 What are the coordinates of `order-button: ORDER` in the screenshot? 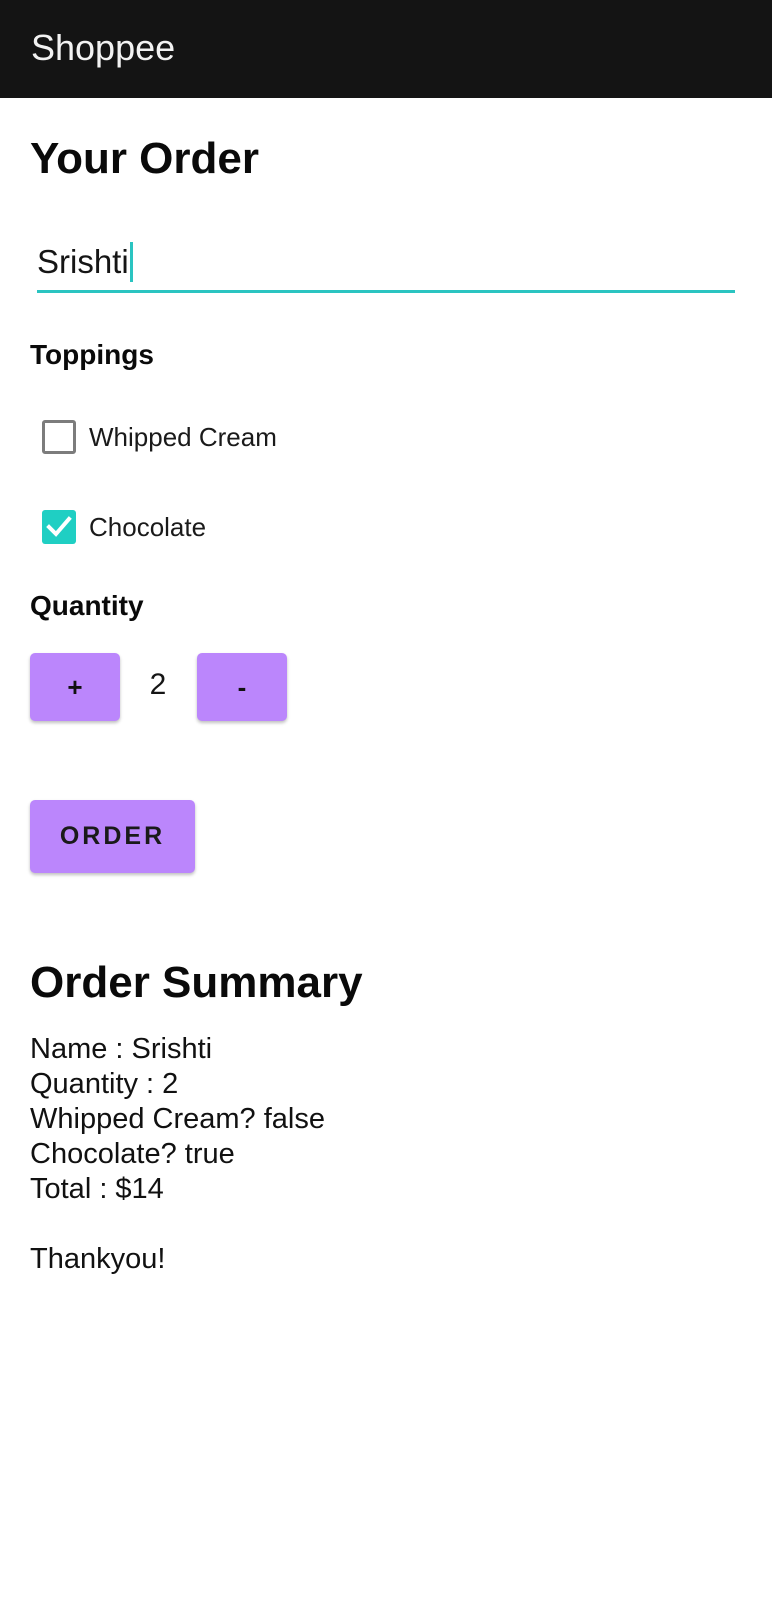 It's located at (112, 836).